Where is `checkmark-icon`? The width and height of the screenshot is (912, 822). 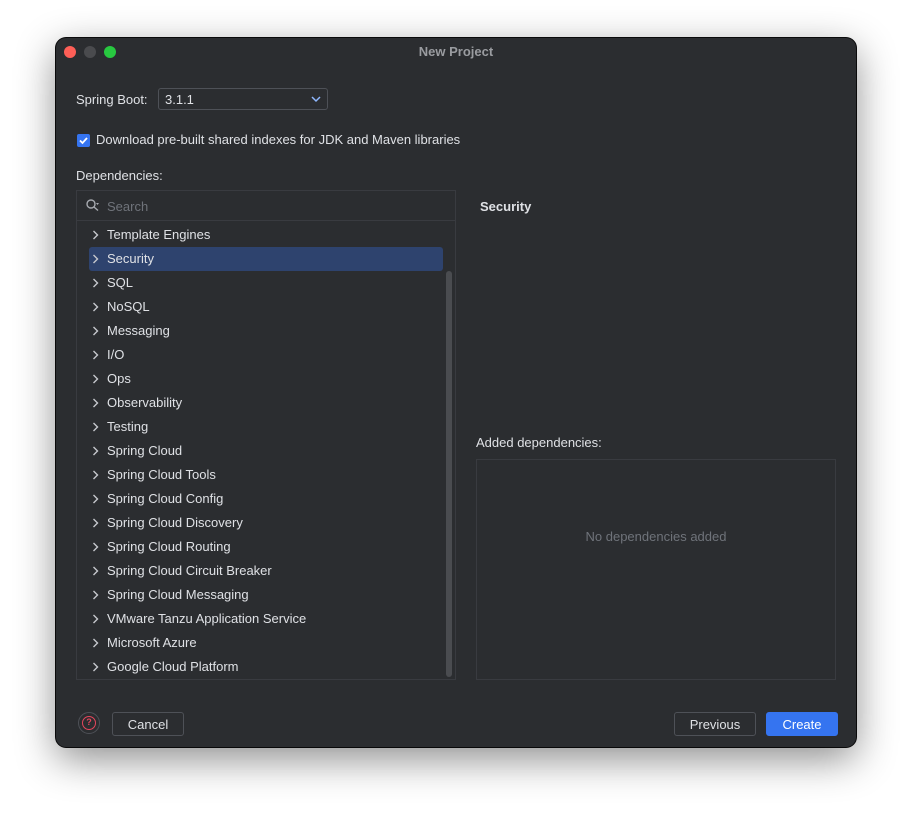
checkmark-icon is located at coordinates (83, 141).